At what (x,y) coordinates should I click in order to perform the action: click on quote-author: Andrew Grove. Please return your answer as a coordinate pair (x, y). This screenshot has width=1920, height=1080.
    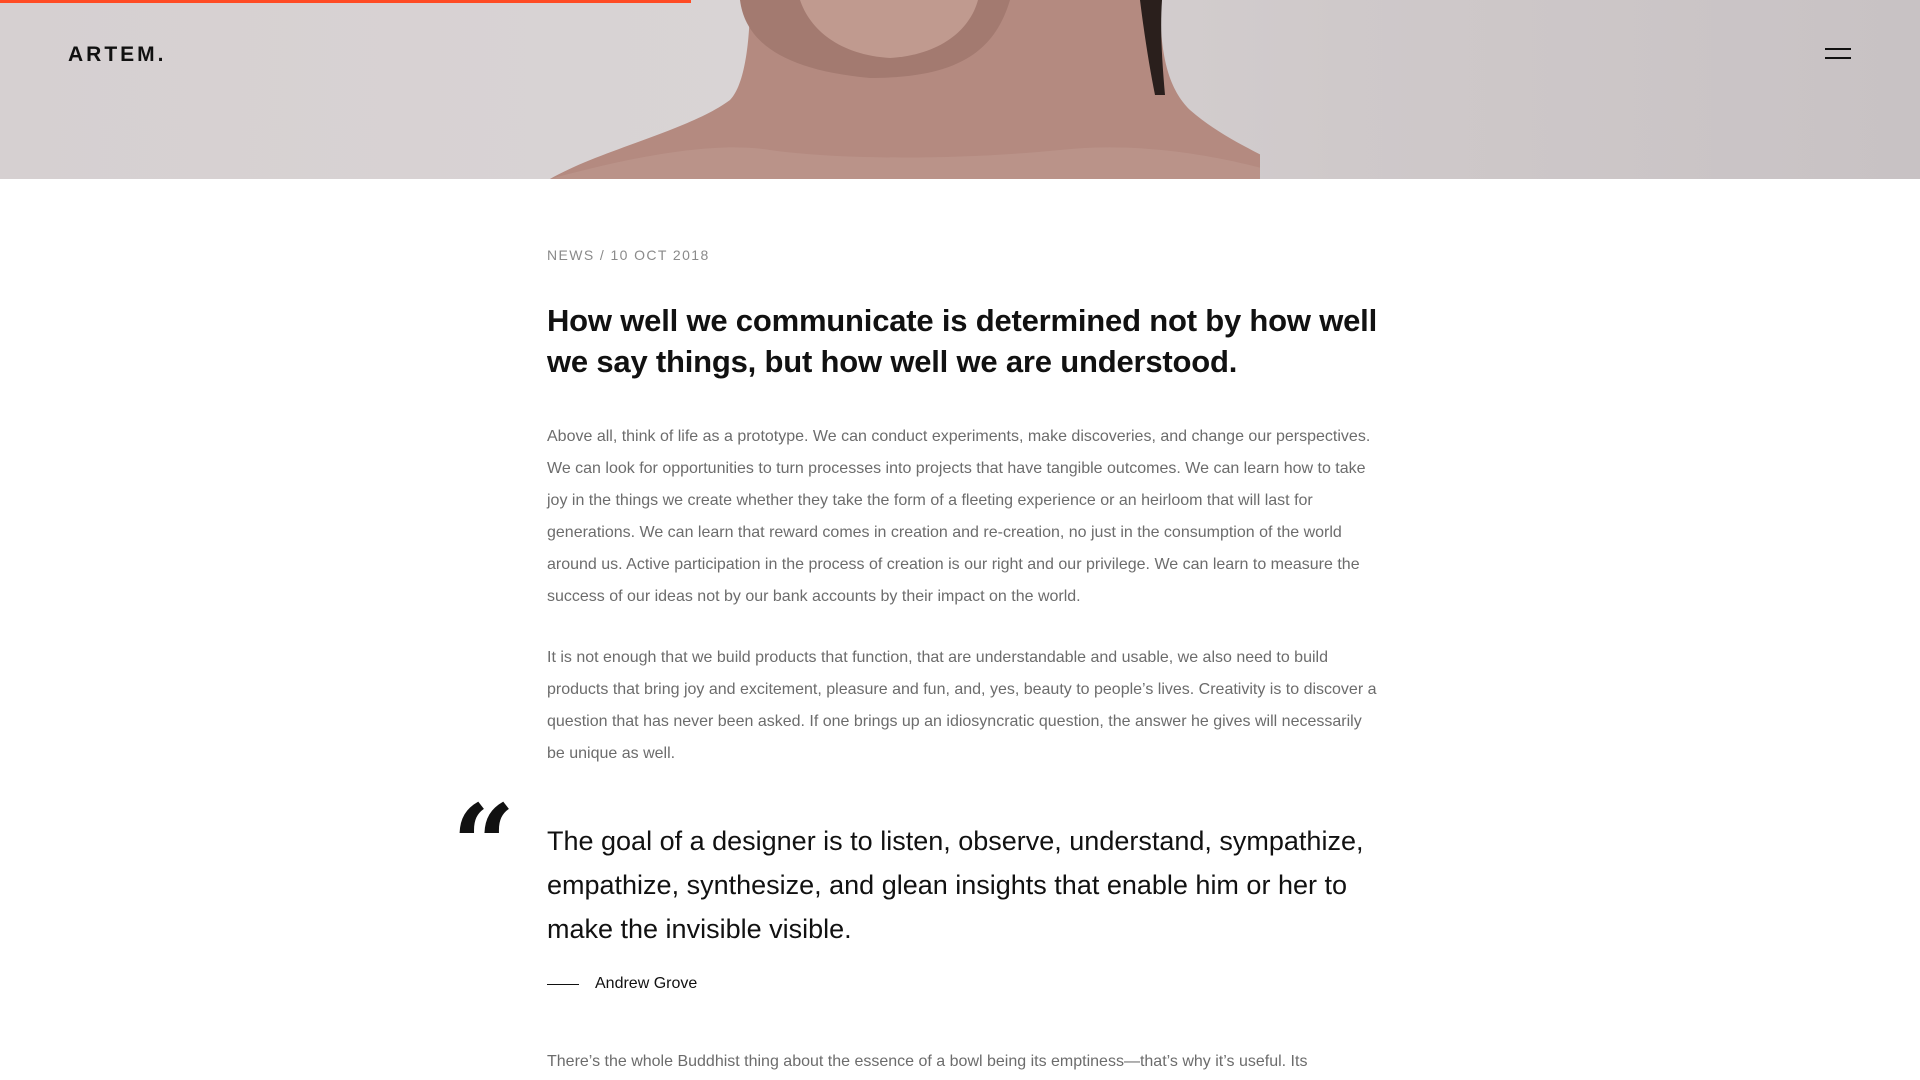
    Looking at the image, I should click on (622, 984).